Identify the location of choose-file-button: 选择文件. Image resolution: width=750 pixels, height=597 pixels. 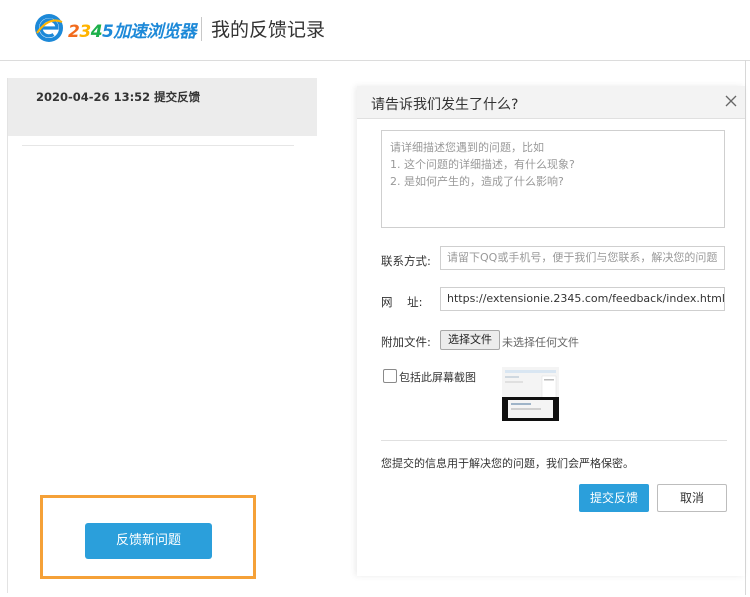
(470, 340).